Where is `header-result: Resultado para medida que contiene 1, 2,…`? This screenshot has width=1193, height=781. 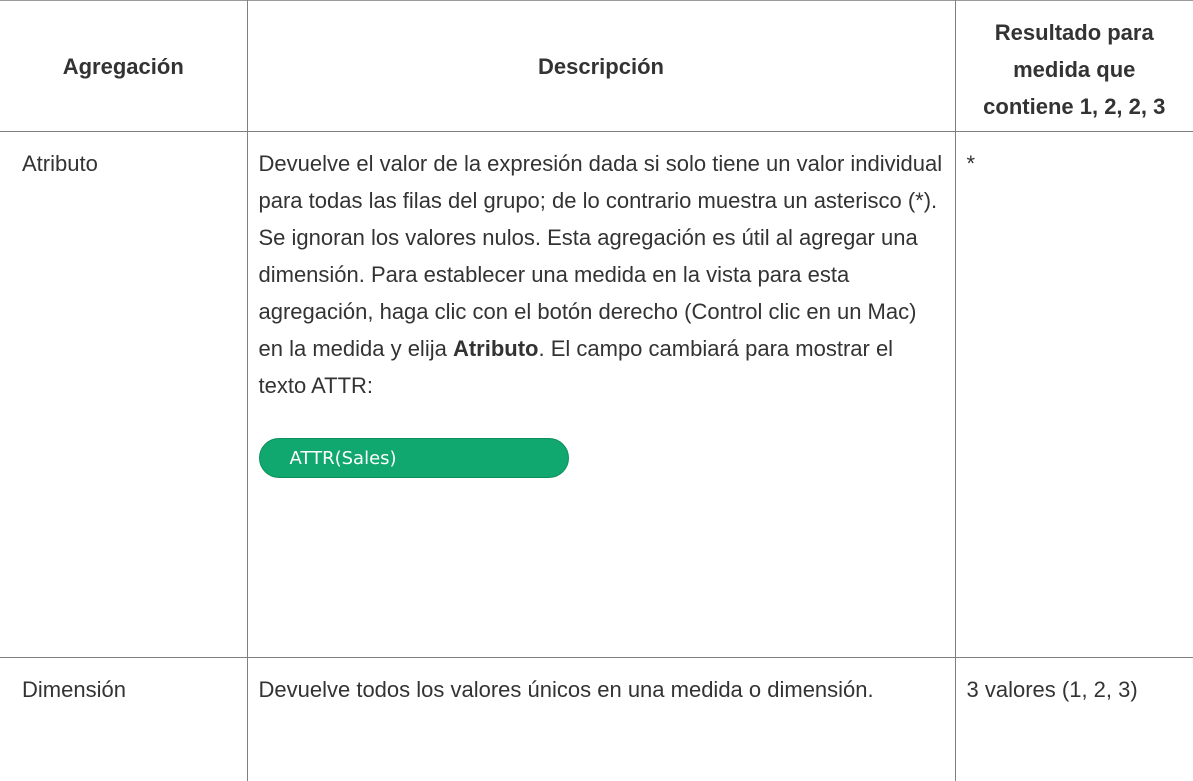 header-result: Resultado para medida que contiene 1, 2,… is located at coordinates (1074, 66).